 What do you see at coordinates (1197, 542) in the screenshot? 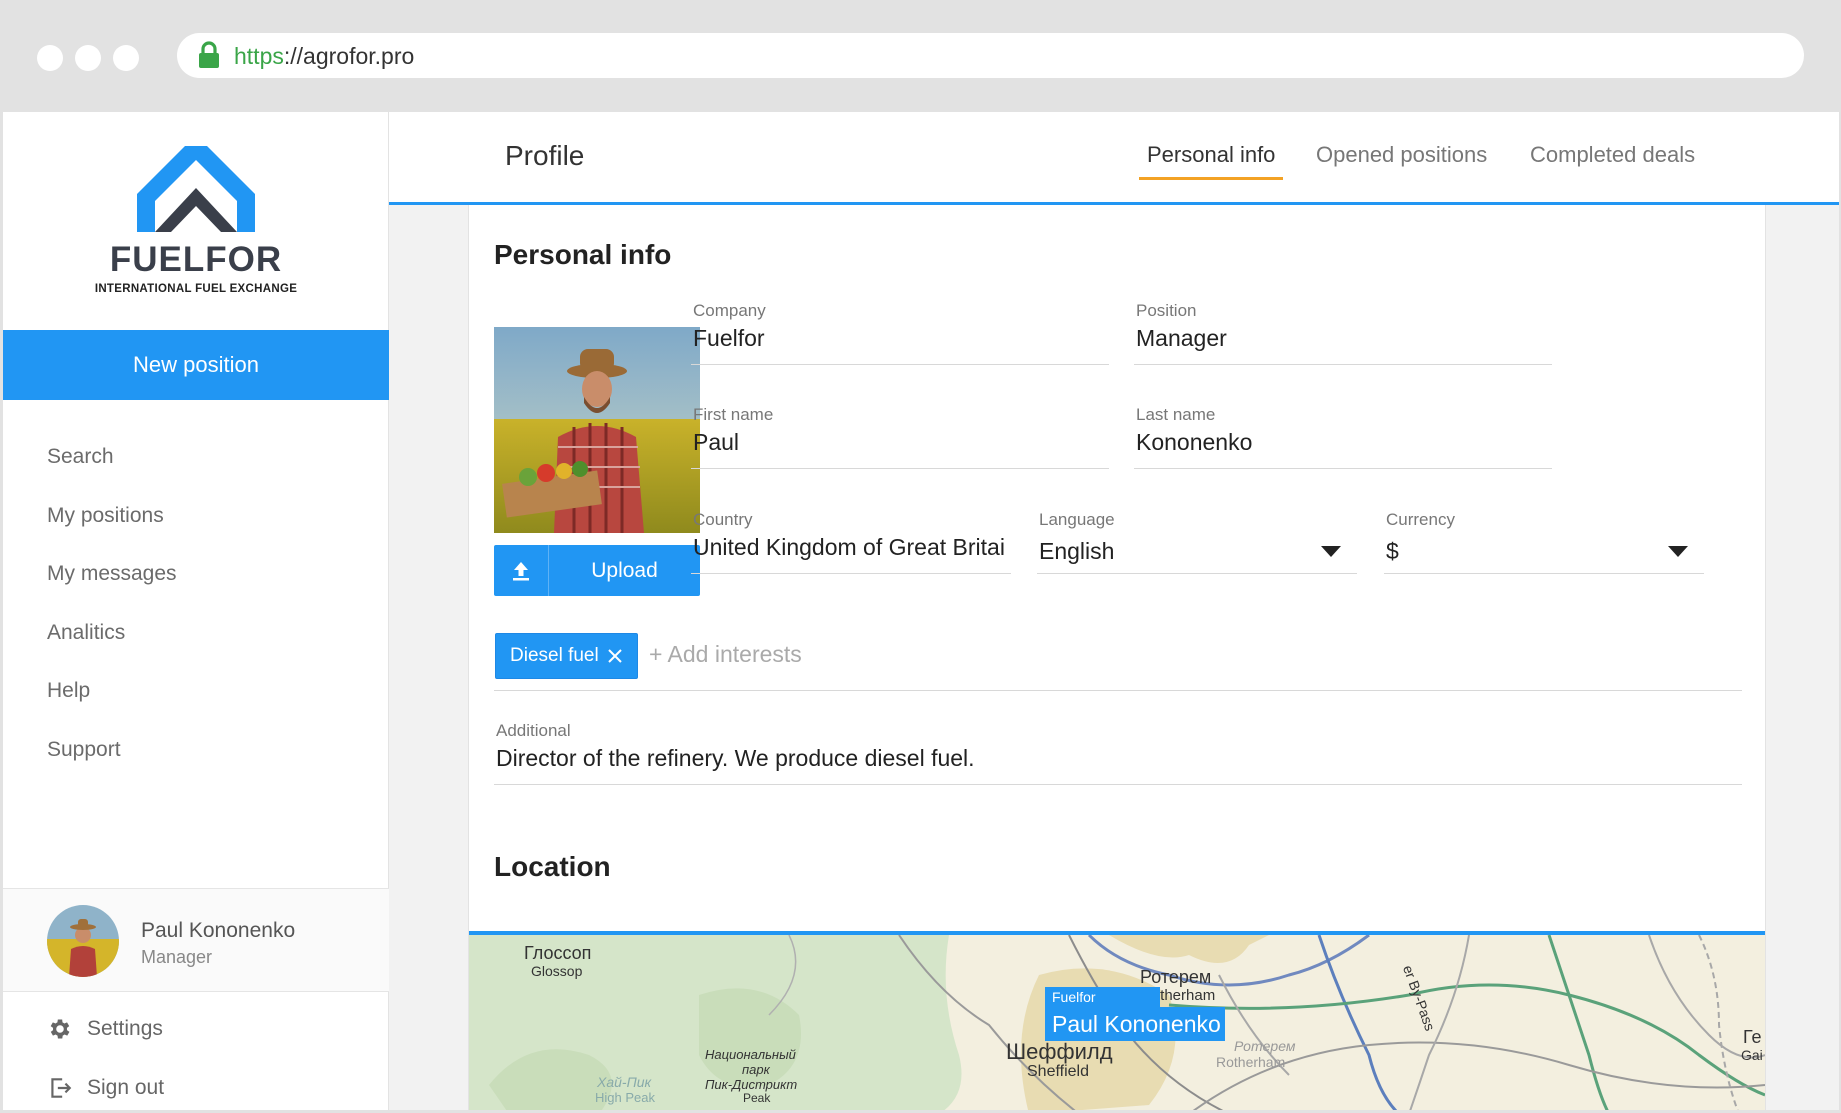
I see `language-select: Language English` at bounding box center [1197, 542].